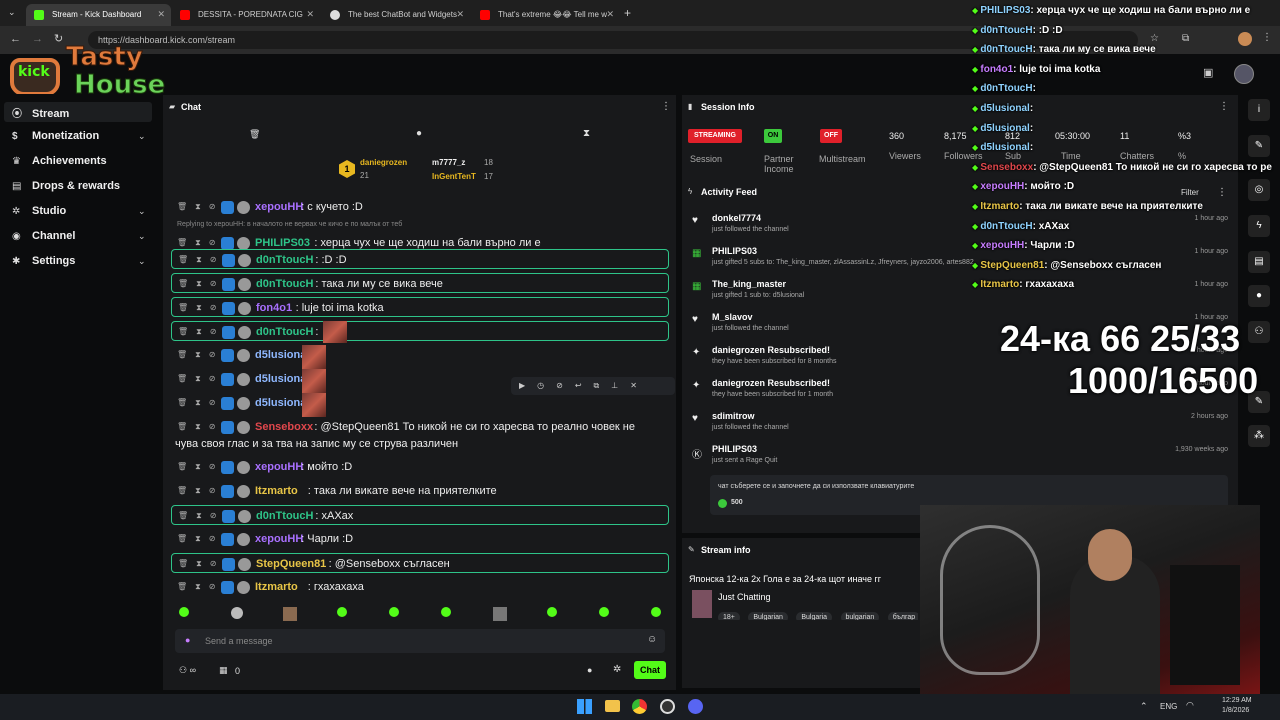 The width and height of the screenshot is (1280, 720). I want to click on chat-username: PHILIPS03, so click(282, 243).